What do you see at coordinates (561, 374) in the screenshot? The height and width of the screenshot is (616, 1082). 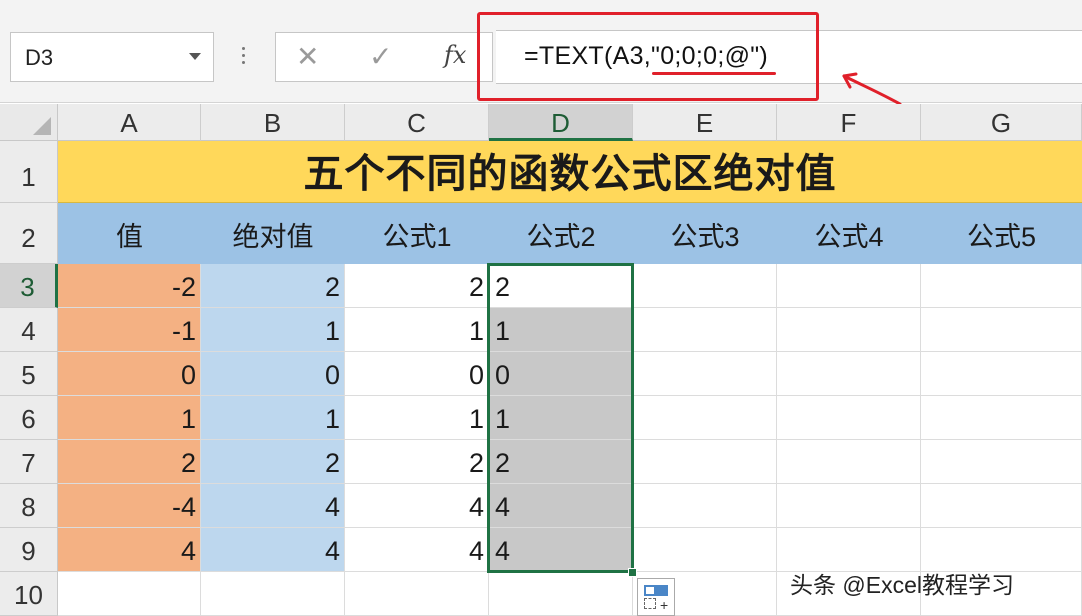 I see `cell-d5: 0` at bounding box center [561, 374].